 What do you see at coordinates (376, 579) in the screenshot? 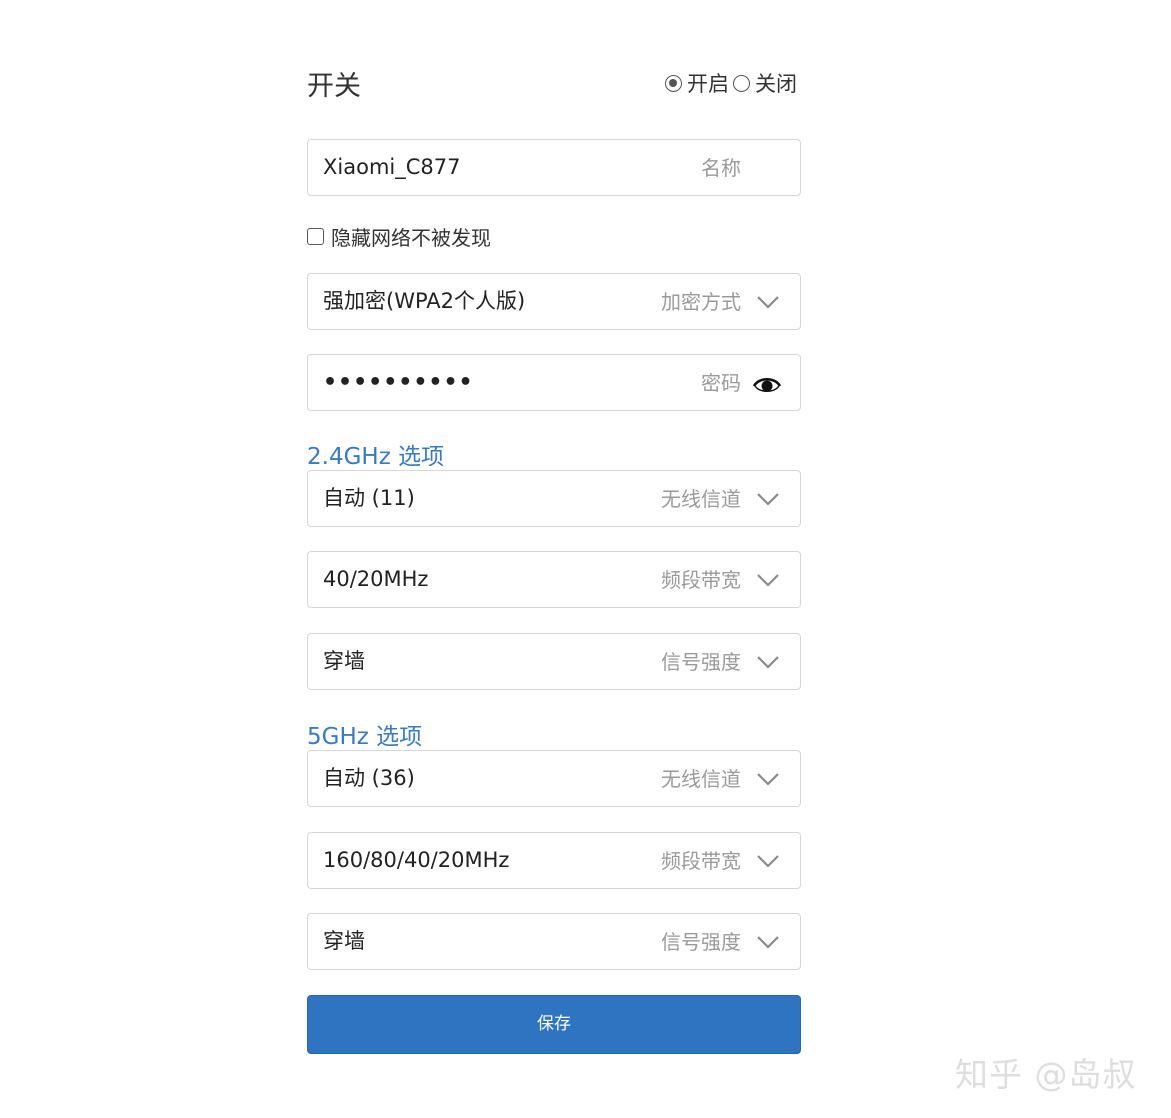
I see `bandwidth-value-24ghz: 40/20MHz` at bounding box center [376, 579].